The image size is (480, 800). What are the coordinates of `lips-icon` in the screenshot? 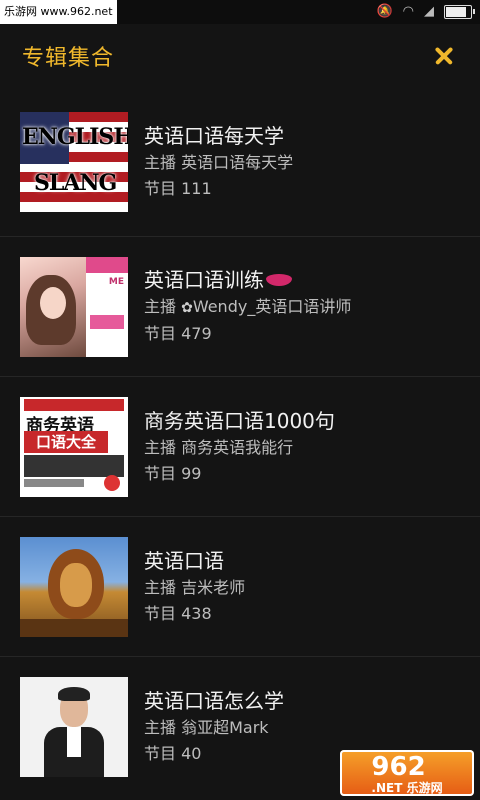 It's located at (279, 279).